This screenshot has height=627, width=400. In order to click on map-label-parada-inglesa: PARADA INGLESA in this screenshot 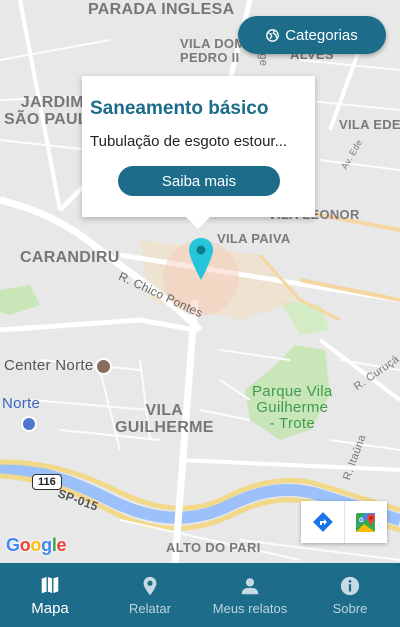, I will do `click(161, 9)`.